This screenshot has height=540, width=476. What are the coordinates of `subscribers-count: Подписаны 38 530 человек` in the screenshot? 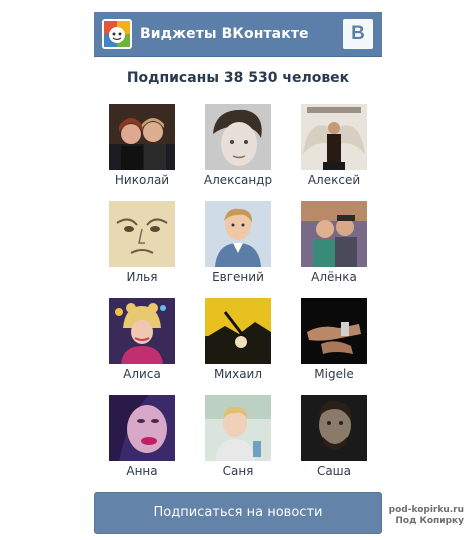 It's located at (238, 78).